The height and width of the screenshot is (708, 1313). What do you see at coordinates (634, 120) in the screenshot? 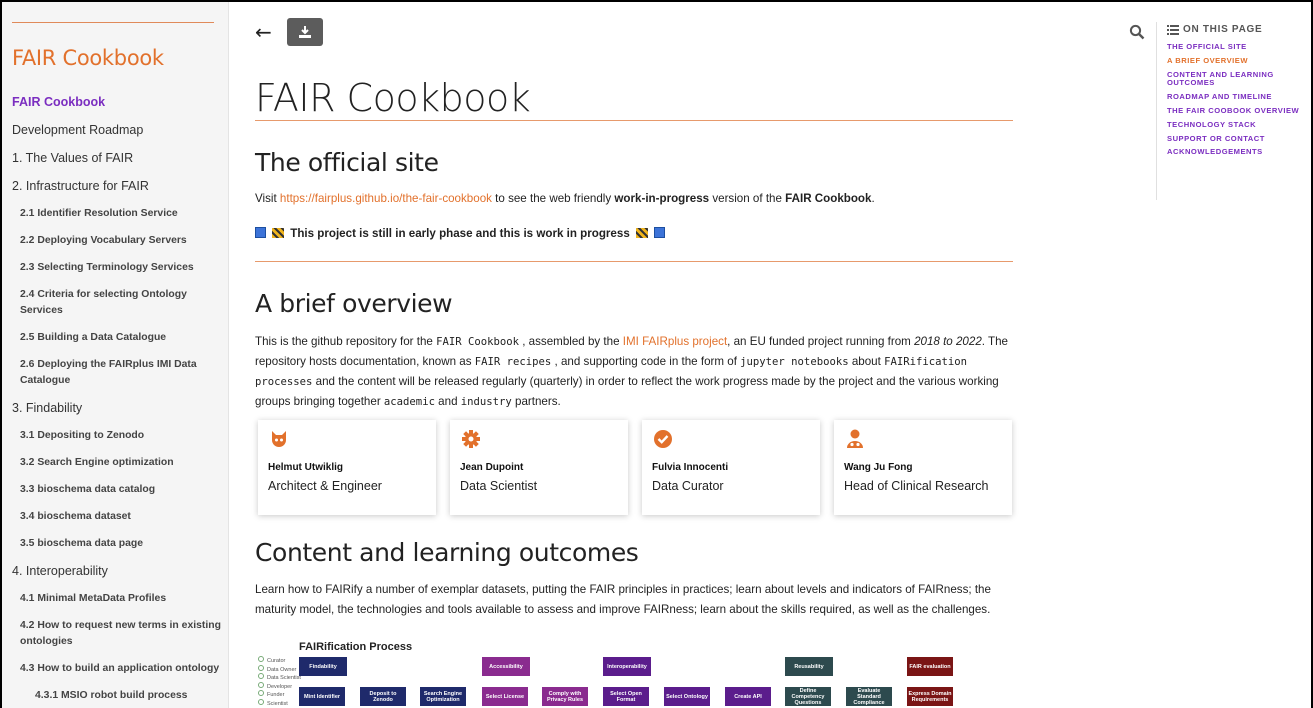
I see `title-rule` at bounding box center [634, 120].